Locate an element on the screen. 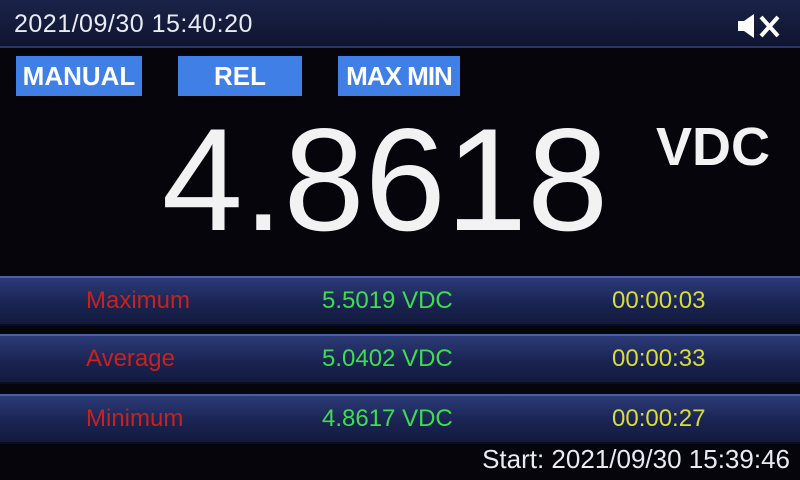  stat-label: Average is located at coordinates (130, 358).